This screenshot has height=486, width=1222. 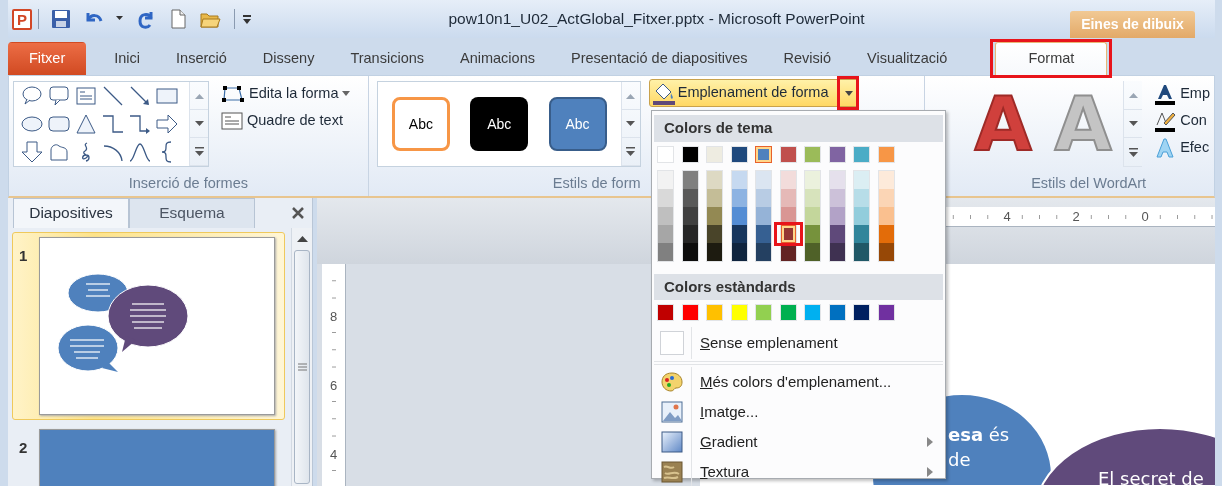 I want to click on wordart-preset: A, so click(x=1003, y=124).